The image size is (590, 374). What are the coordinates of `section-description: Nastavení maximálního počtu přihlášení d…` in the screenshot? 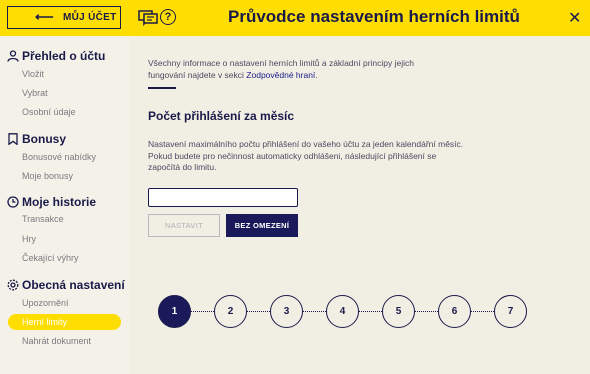 It's located at (306, 155).